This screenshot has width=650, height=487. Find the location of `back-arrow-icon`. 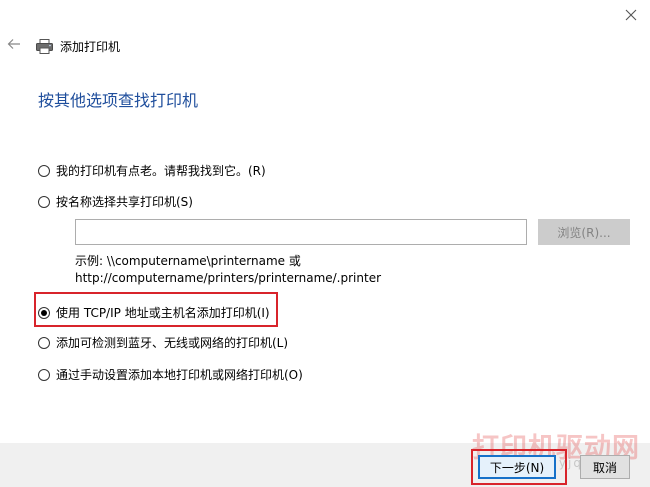

back-arrow-icon is located at coordinates (13, 44).